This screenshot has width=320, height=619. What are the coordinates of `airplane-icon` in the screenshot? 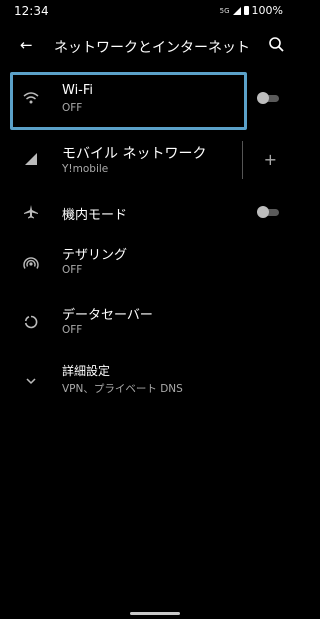 It's located at (31, 212).